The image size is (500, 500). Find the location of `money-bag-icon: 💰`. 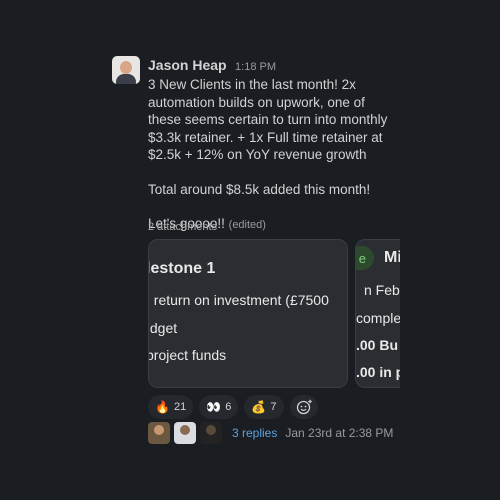

money-bag-icon: 💰 is located at coordinates (259, 407).